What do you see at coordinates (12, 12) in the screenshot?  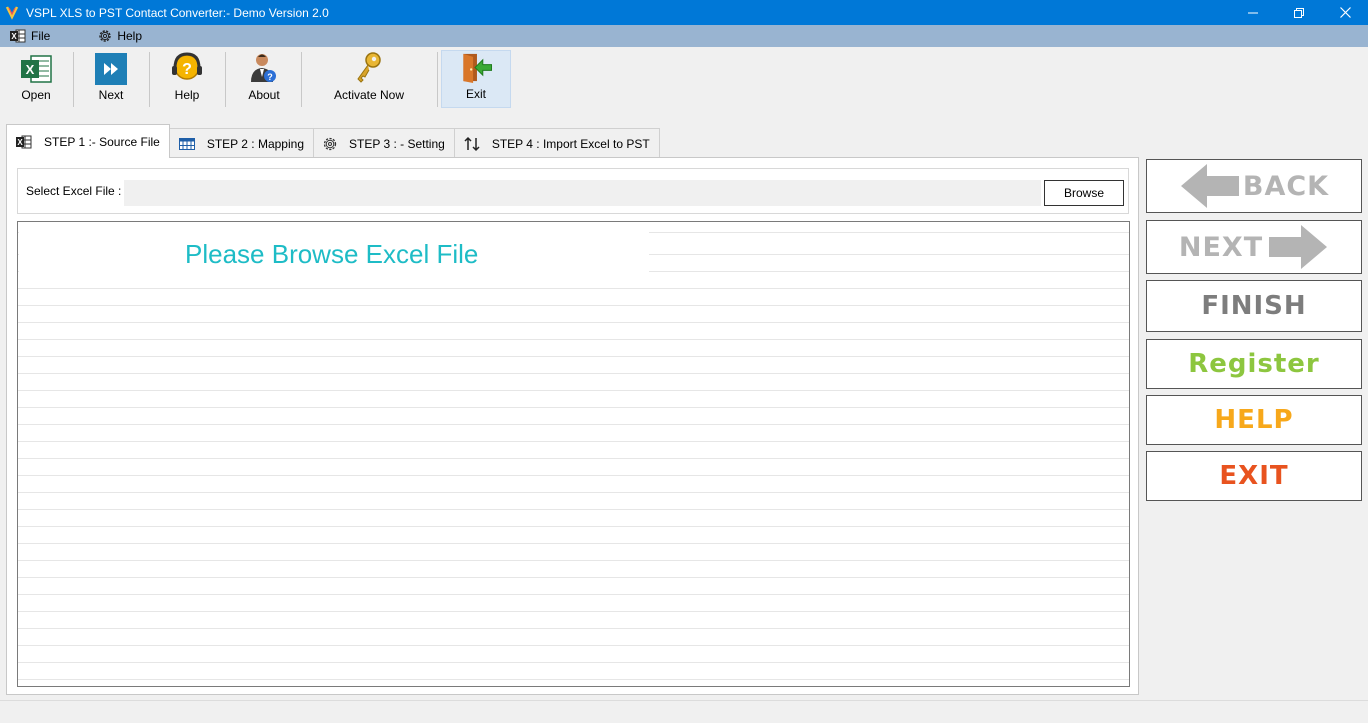 I see `app-icon` at bounding box center [12, 12].